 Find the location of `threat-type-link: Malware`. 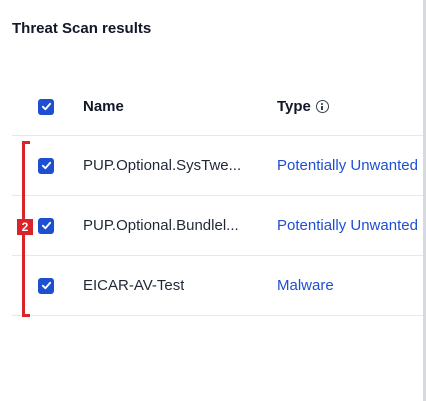

threat-type-link: Malware is located at coordinates (350, 285).